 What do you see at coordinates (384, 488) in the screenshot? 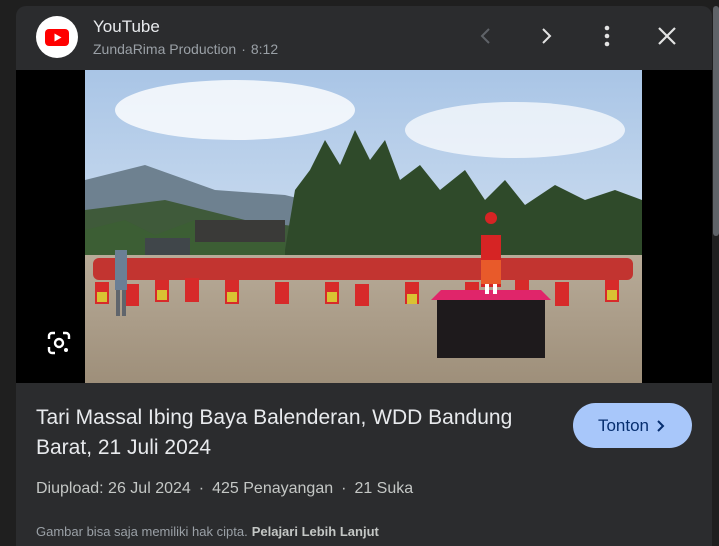
I see `like-count: 21 Suka` at bounding box center [384, 488].